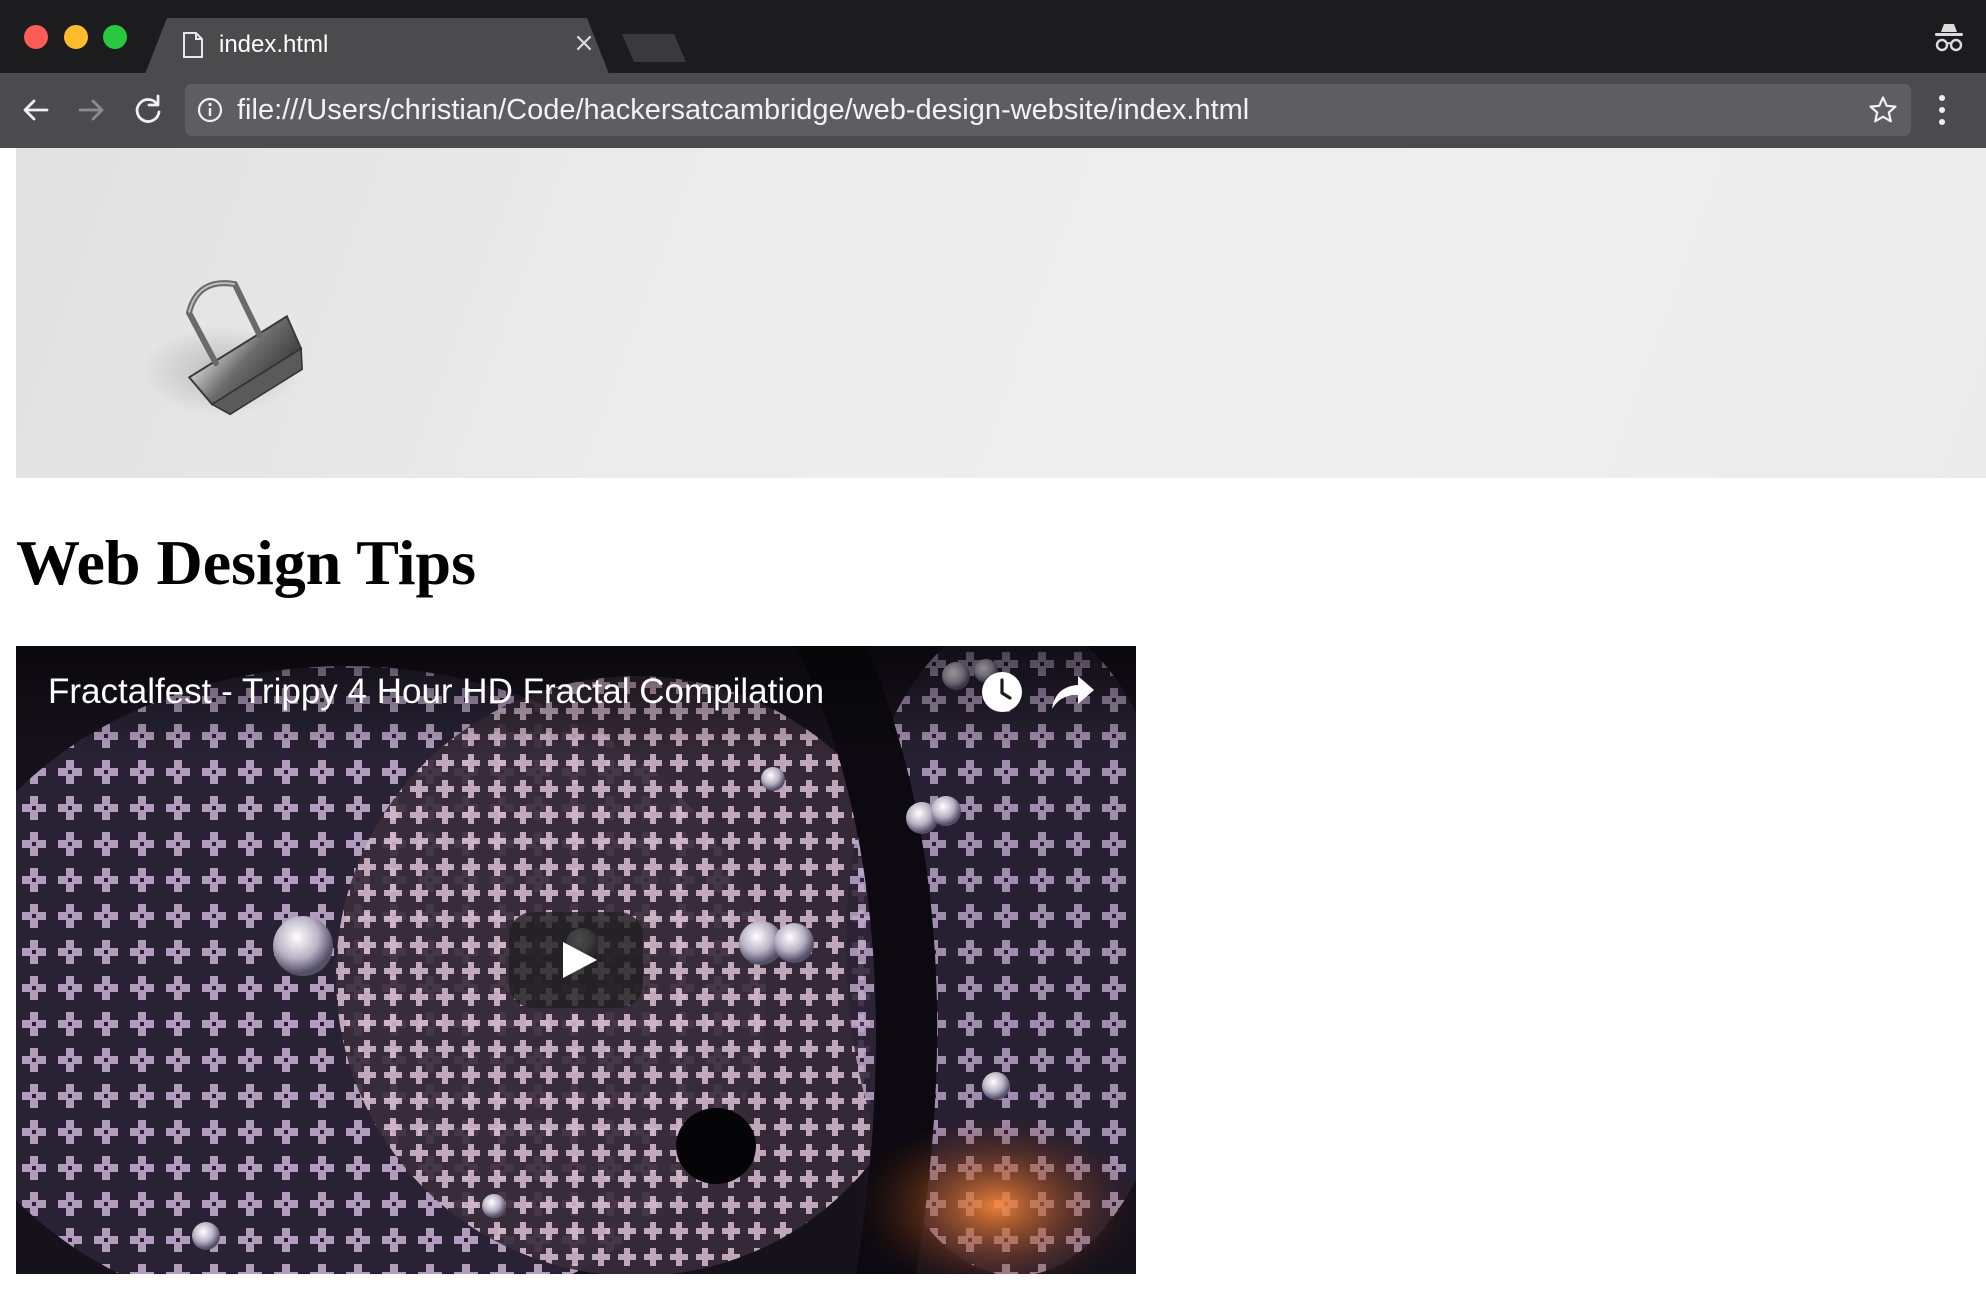  I want to click on back-arrow-icon, so click(36, 110).